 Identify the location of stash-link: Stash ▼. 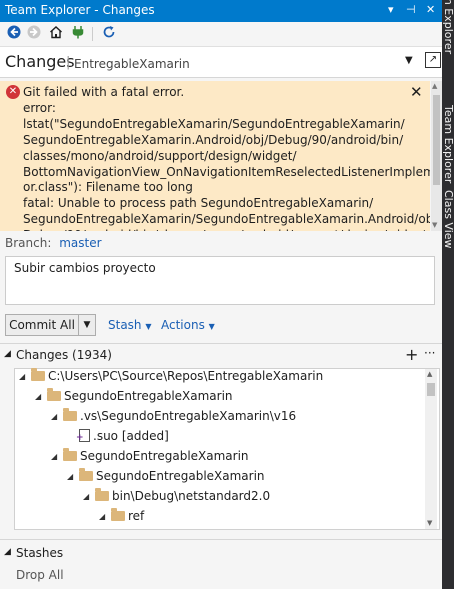
(130, 325).